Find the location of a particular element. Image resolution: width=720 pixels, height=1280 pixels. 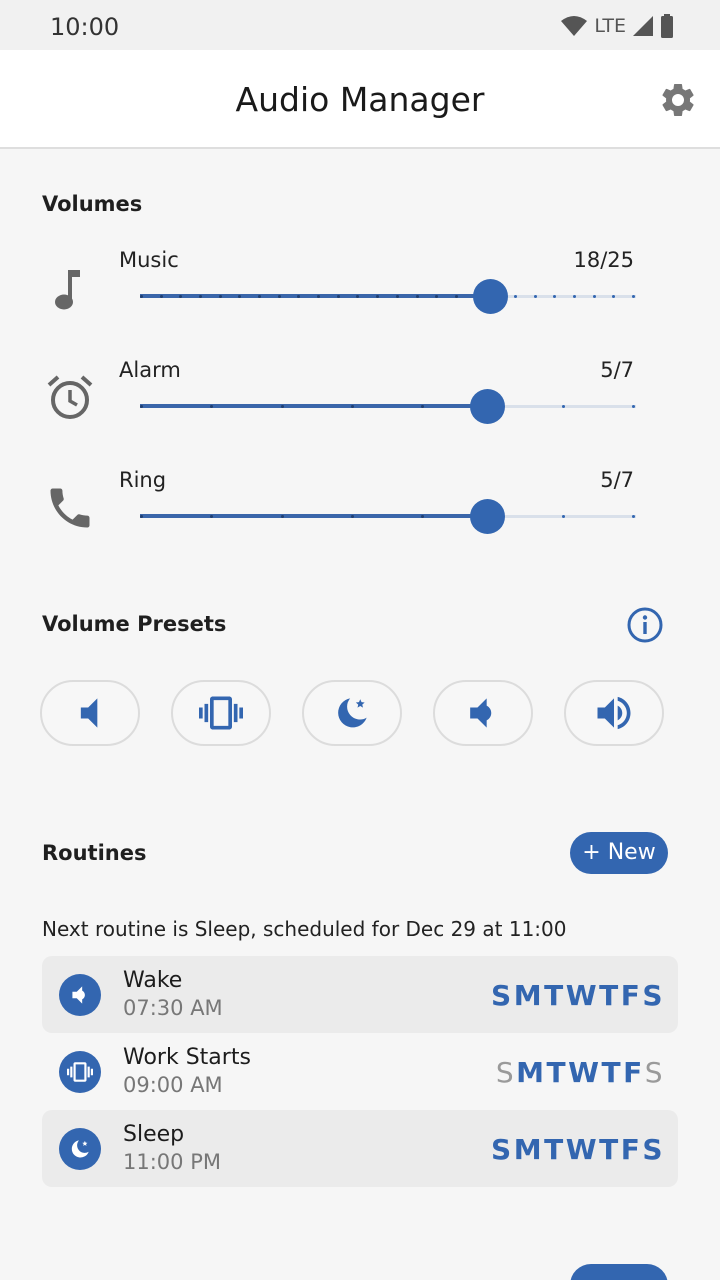

info-icon is located at coordinates (645, 625).